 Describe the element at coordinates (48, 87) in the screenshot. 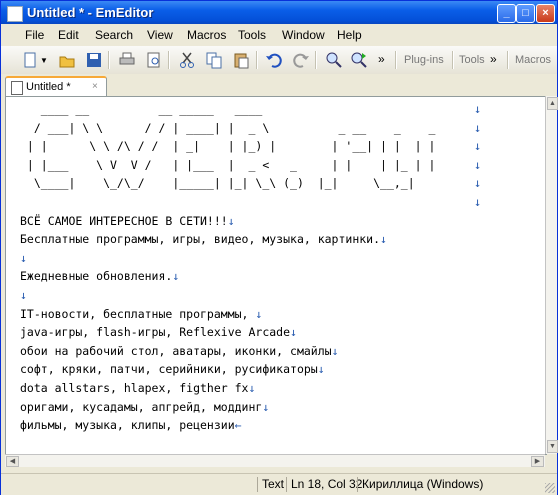

I see `tab-label: Untitled *` at that location.